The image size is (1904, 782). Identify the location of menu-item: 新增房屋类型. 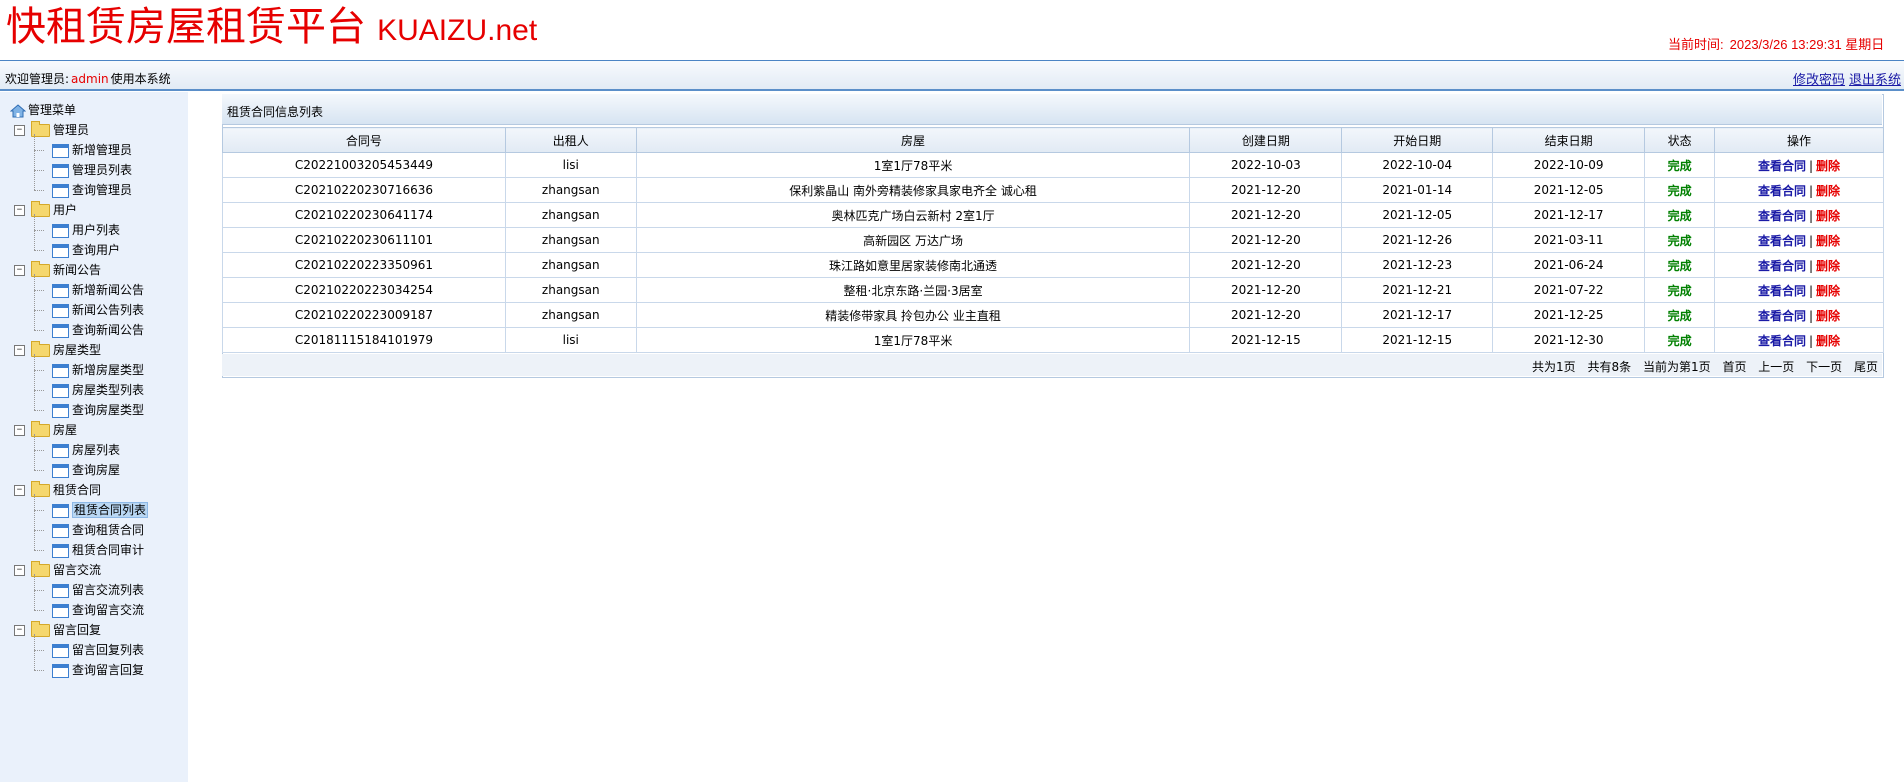
(79, 370).